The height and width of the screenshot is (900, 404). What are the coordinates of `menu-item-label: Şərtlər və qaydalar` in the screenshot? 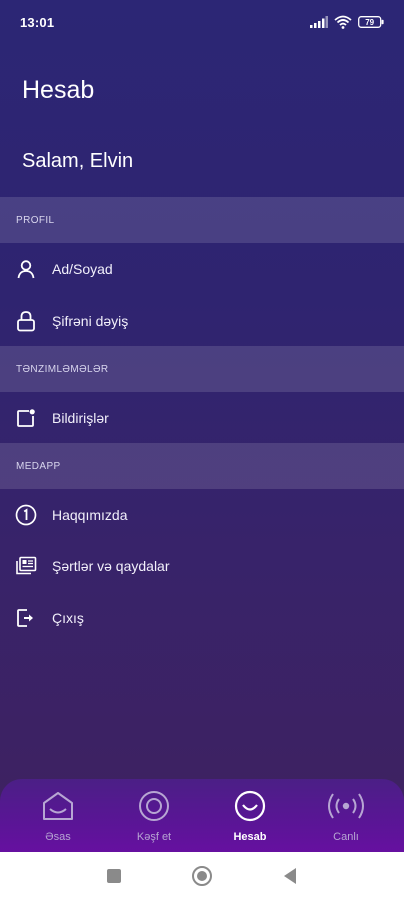 It's located at (111, 566).